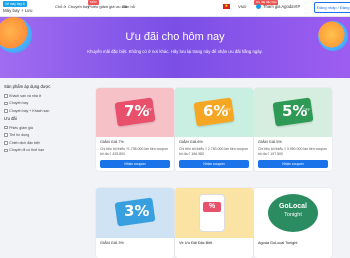 This screenshot has width=350, height=258. Describe the element at coordinates (281, 6) in the screenshot. I see `join-vip-link: Tham gia AgodaVIP` at that location.